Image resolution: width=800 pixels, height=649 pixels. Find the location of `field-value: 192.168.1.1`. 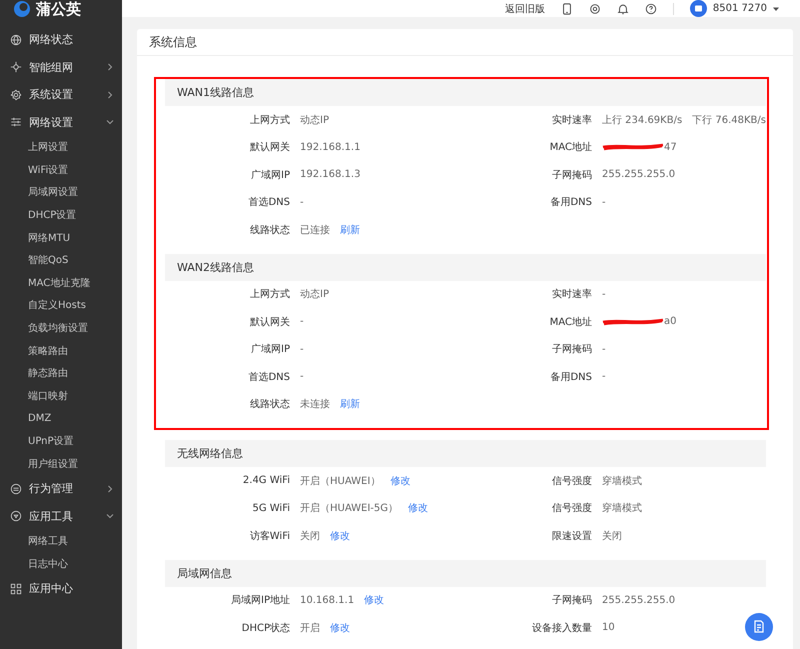

field-value: 192.168.1.1 is located at coordinates (330, 147).